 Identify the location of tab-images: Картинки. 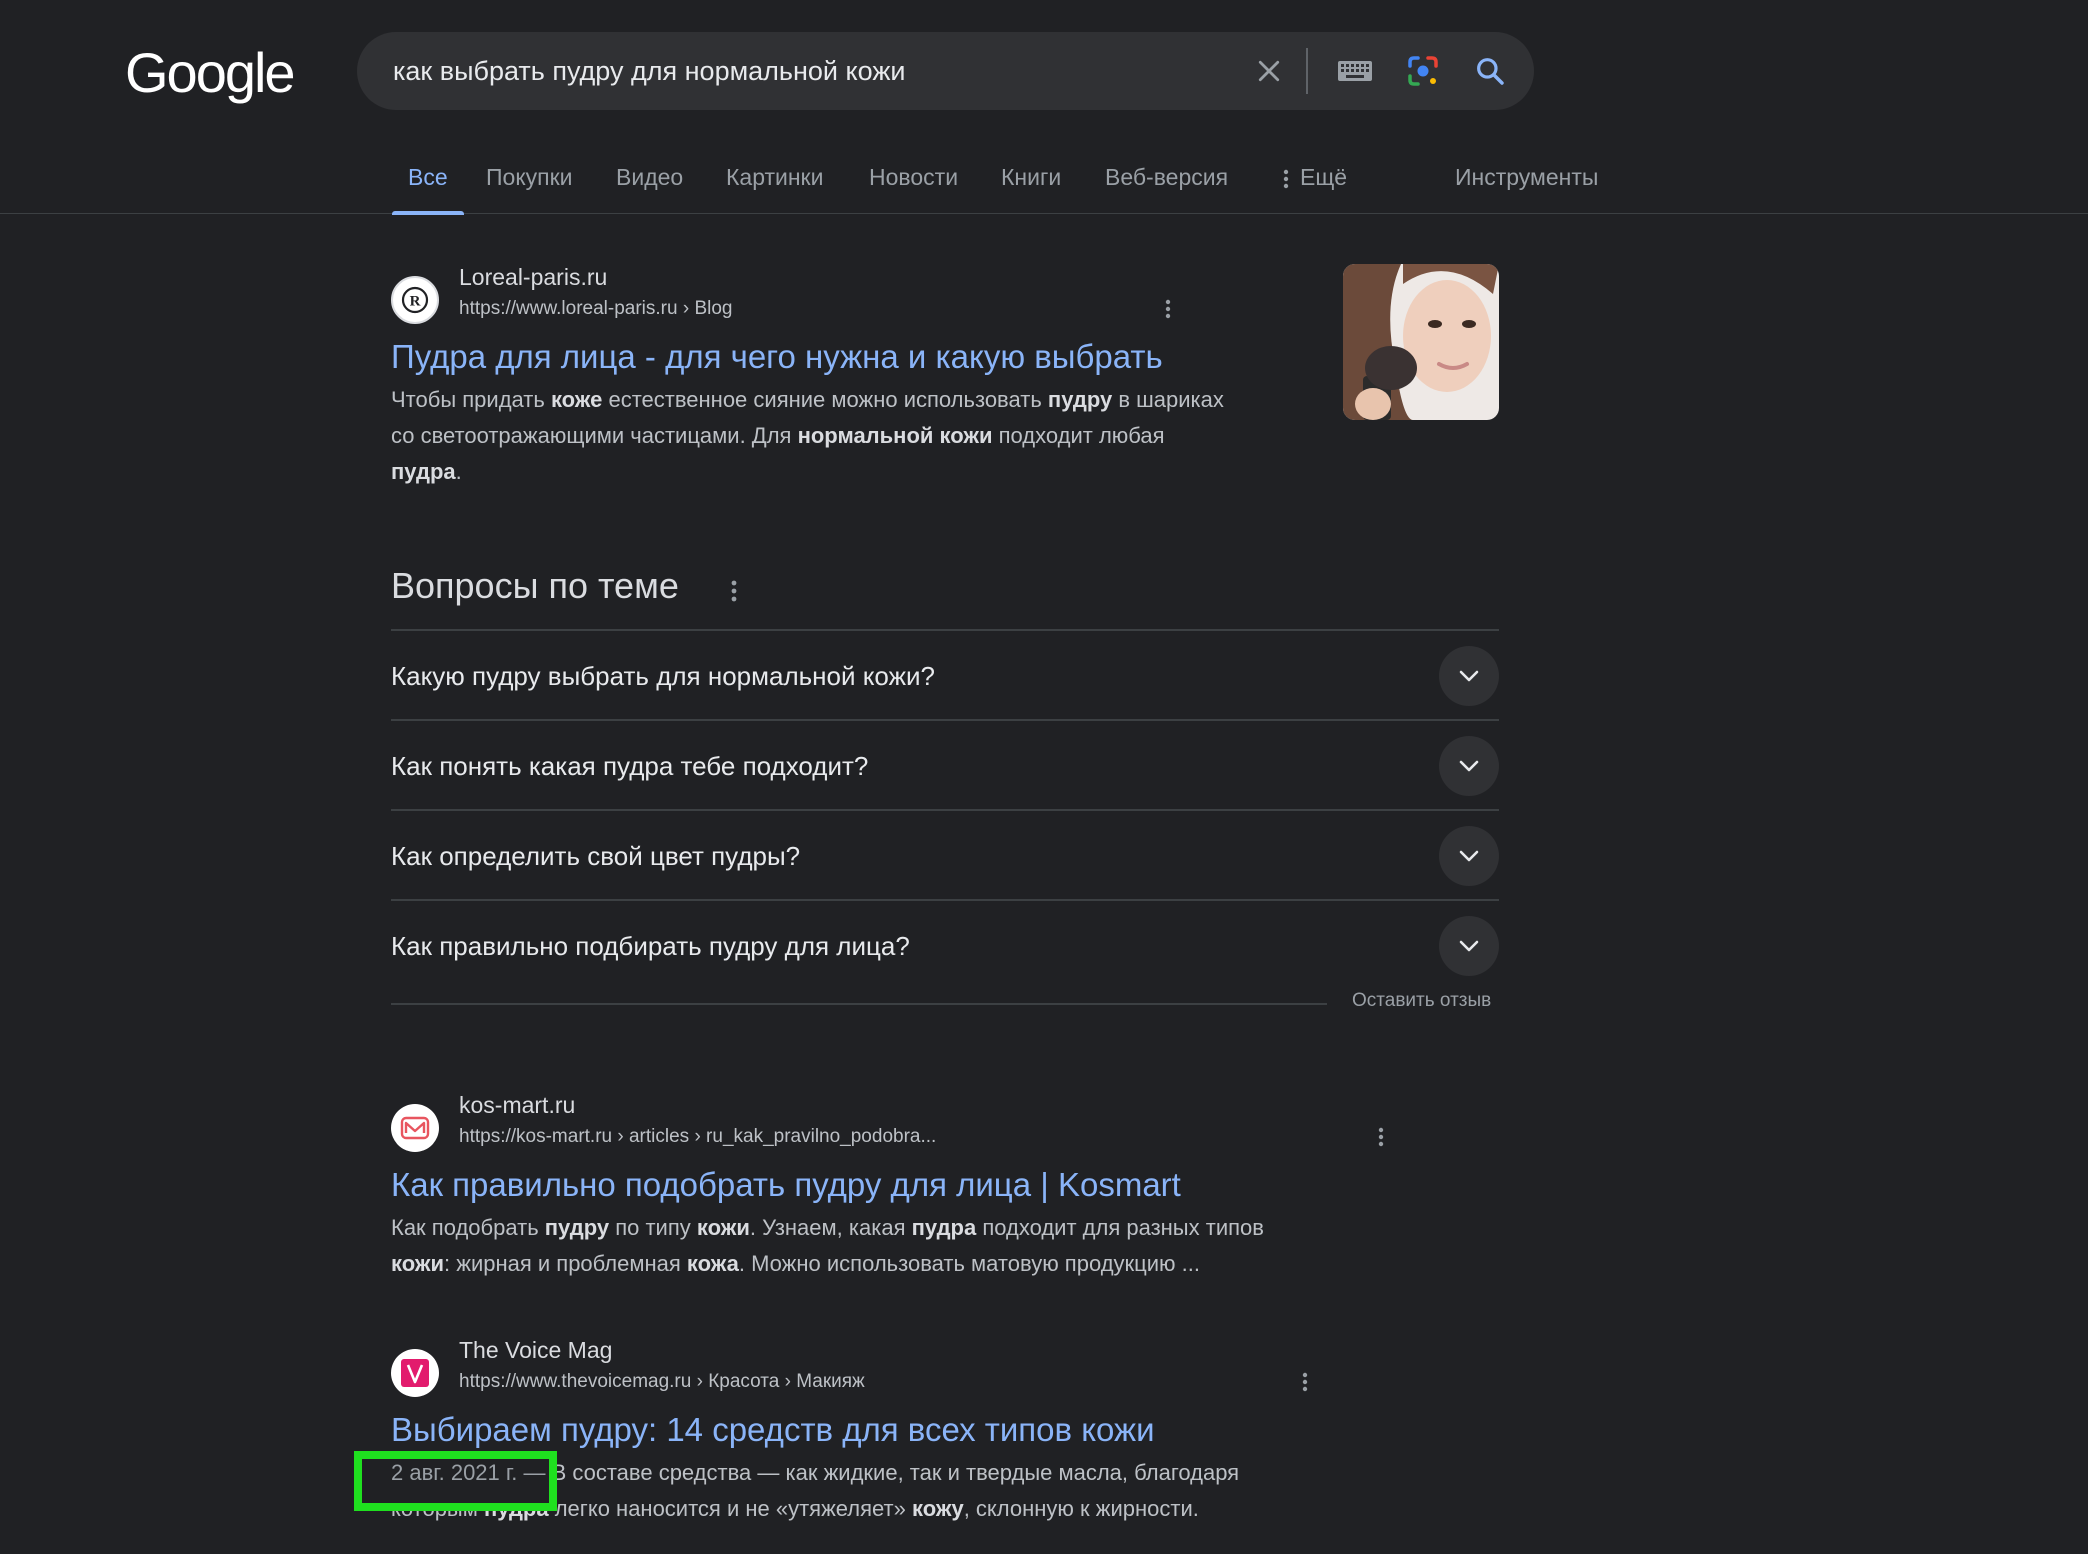
(774, 177).